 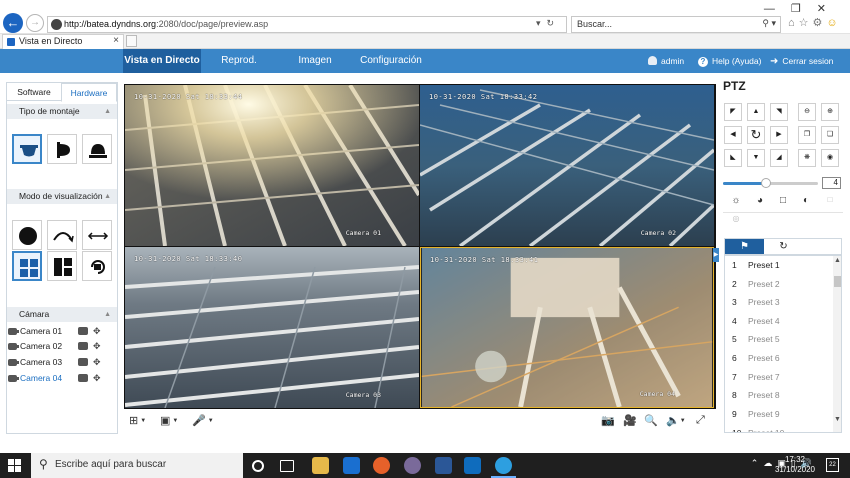 I want to click on microphone-icon: 🎤 ▼, so click(x=203, y=420).